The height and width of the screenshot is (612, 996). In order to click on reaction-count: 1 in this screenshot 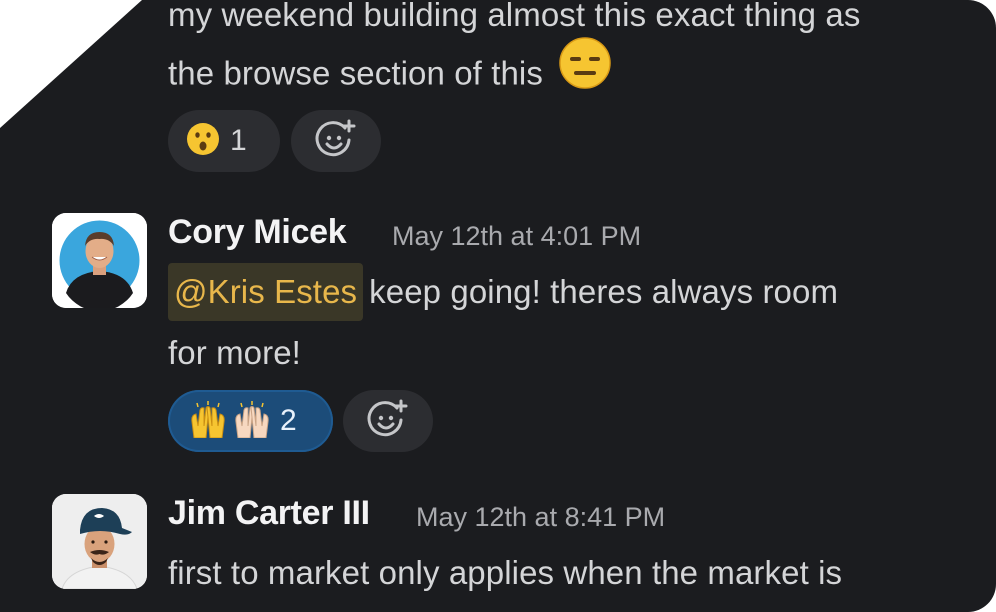, I will do `click(238, 140)`.